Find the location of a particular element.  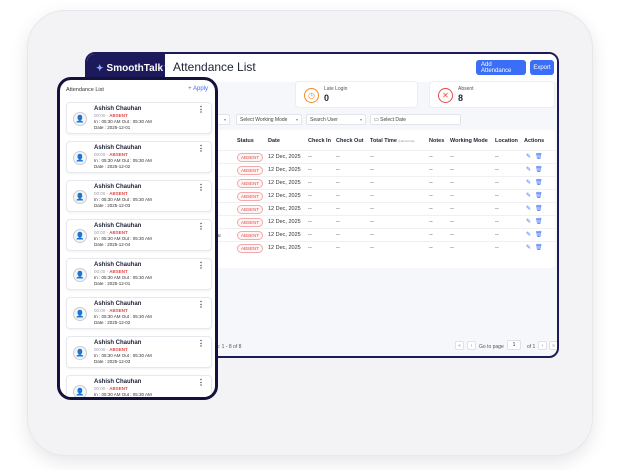

working-mode-value: Select Working Mode is located at coordinates (264, 120).